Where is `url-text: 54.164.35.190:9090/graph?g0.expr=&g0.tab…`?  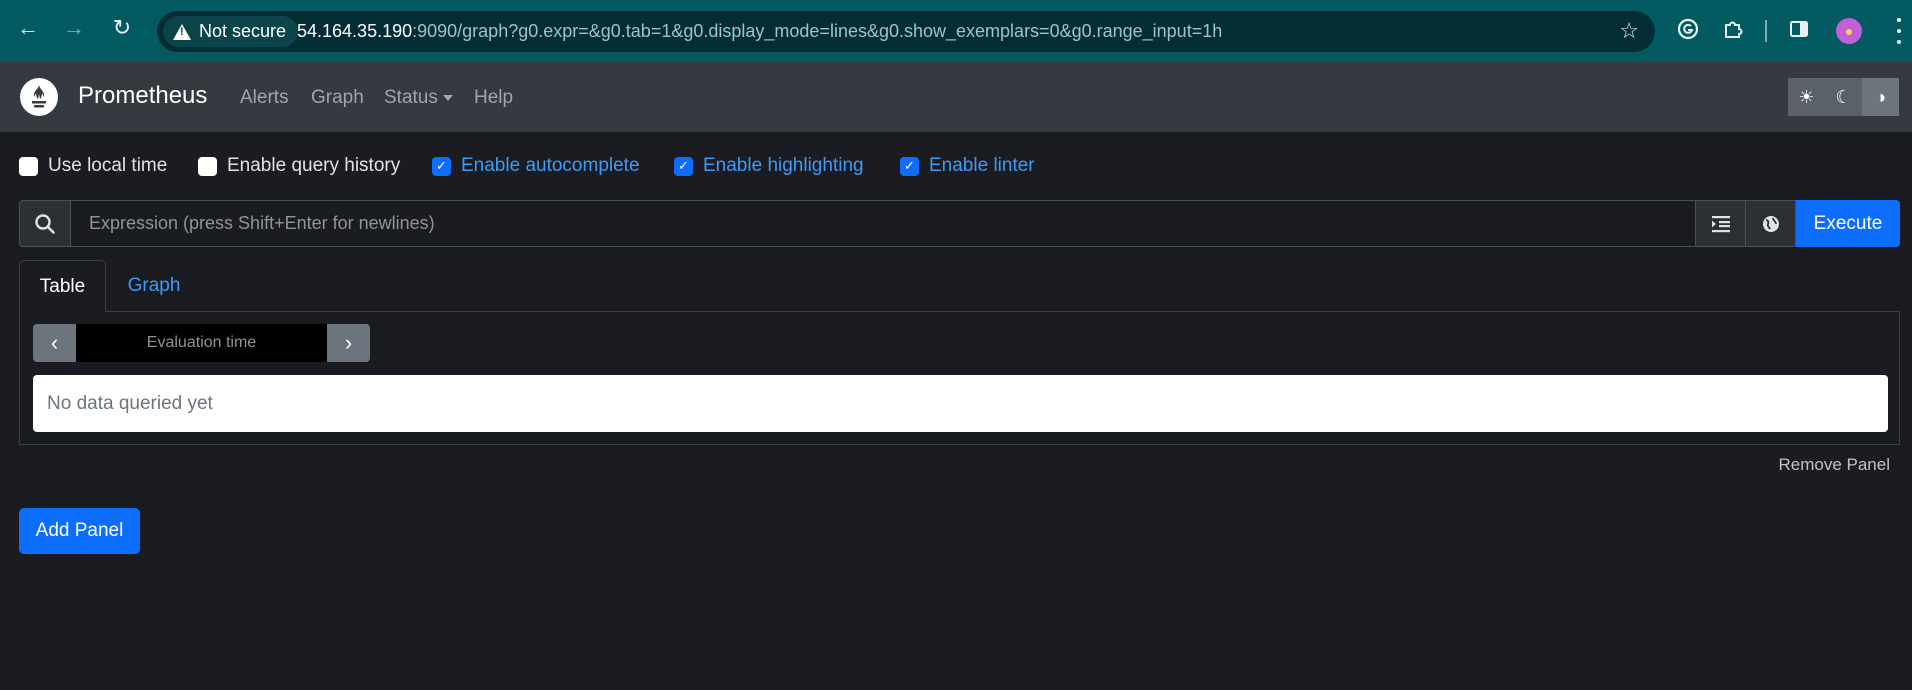
url-text: 54.164.35.190:9090/graph?g0.expr=&g0.tab… is located at coordinates (759, 31).